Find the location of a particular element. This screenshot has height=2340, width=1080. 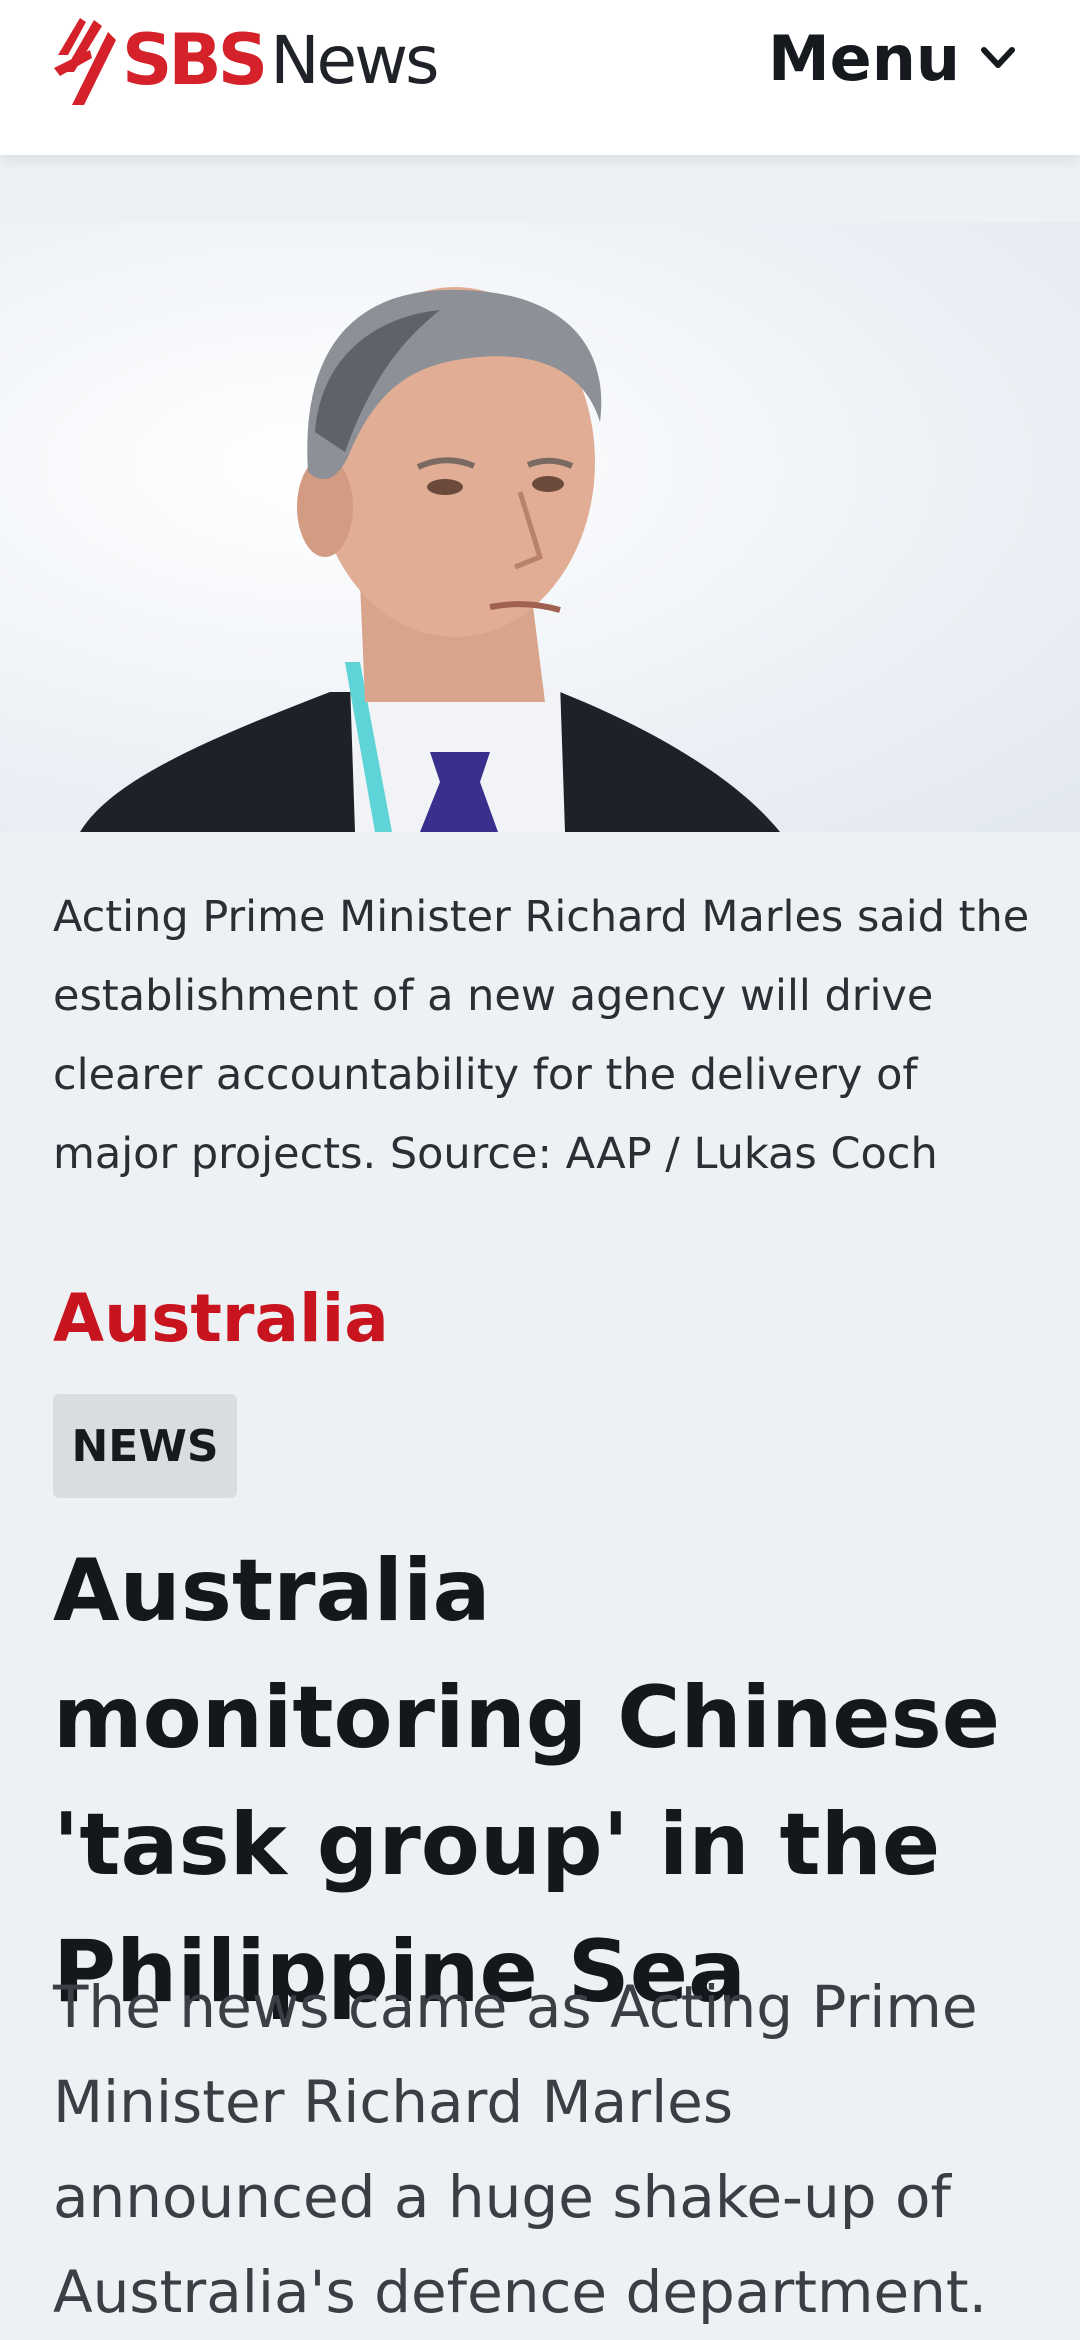

sbs-news-logo: SBS News is located at coordinates (245, 60).